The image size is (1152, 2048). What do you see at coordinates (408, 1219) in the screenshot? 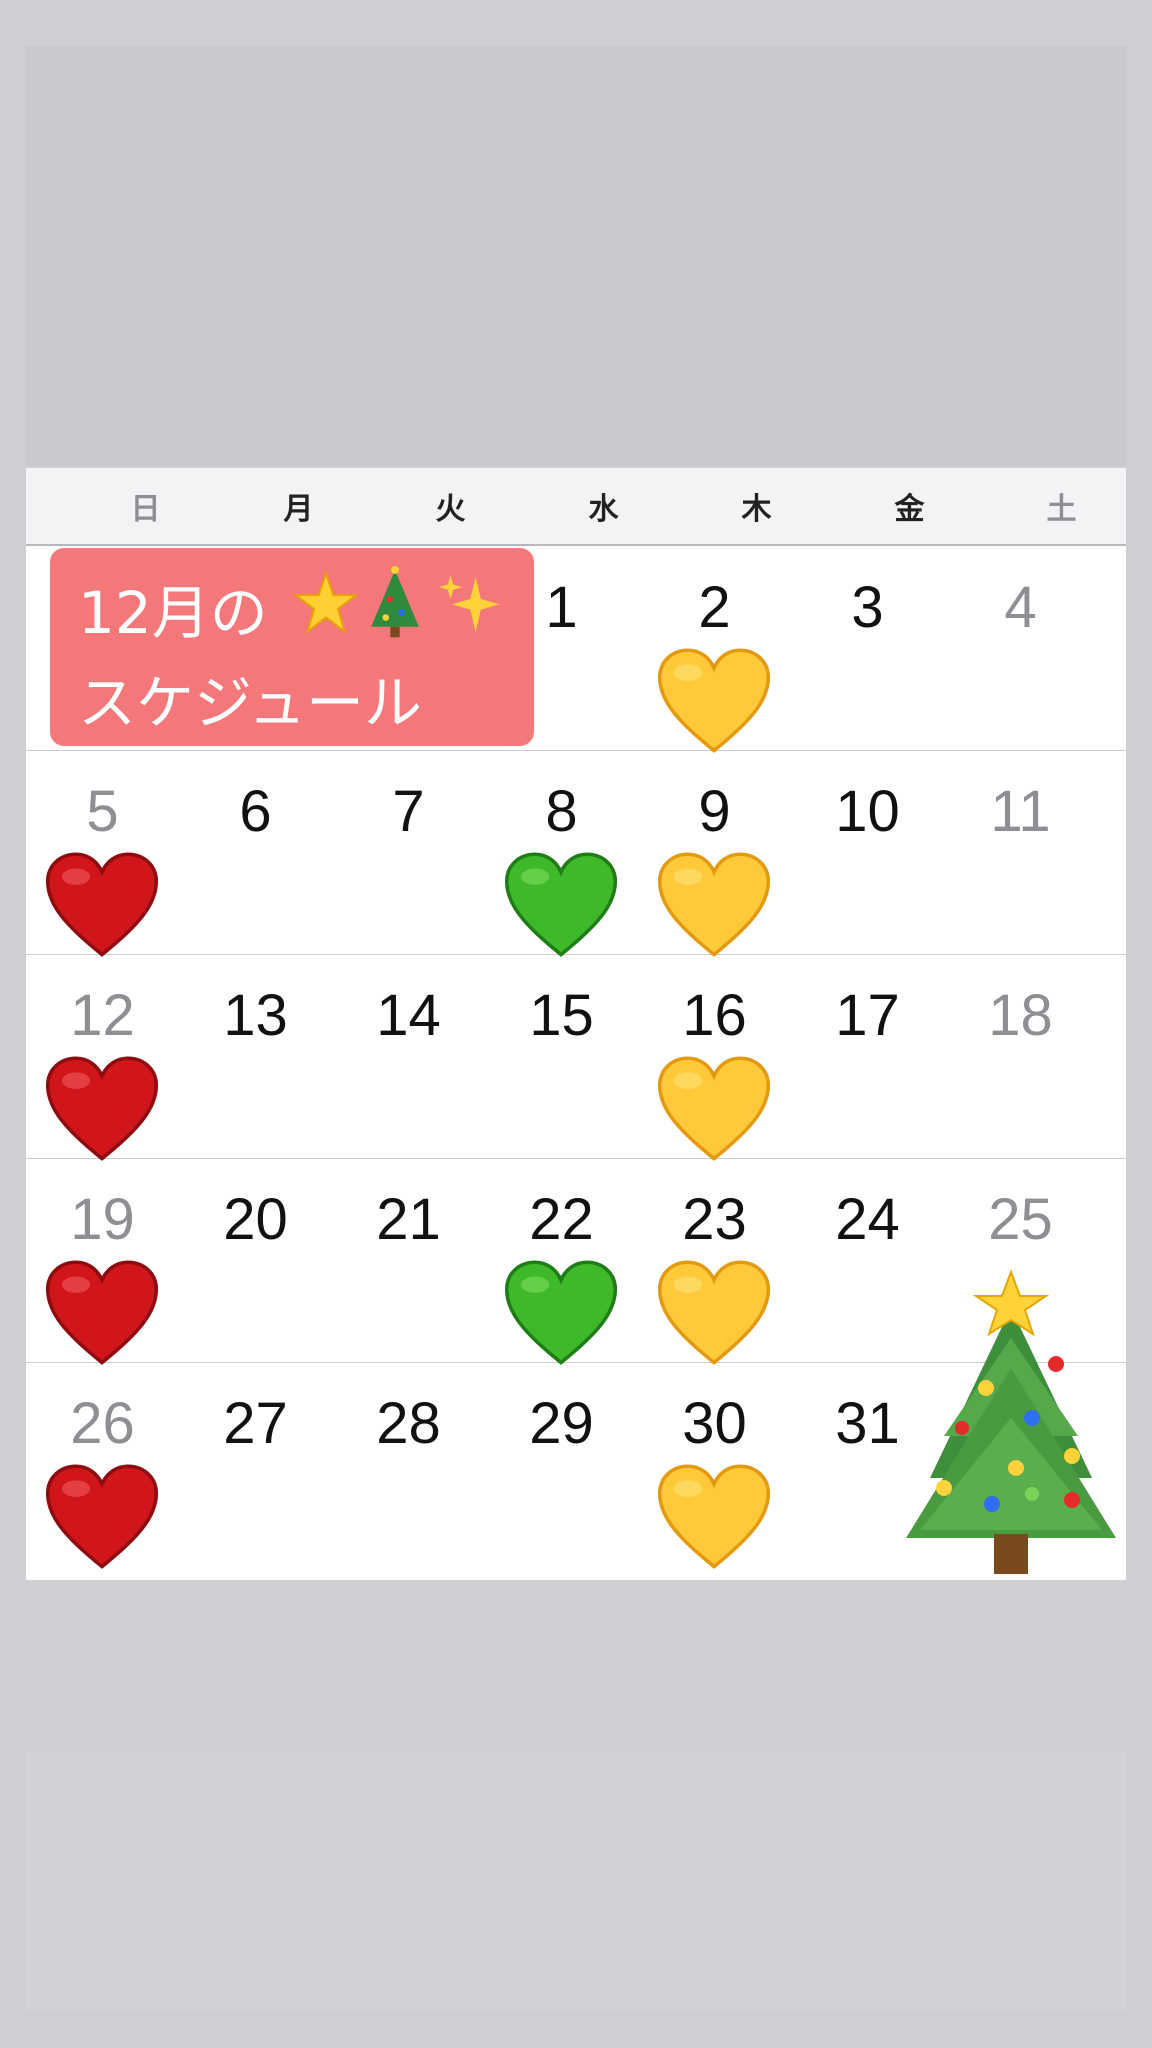
I see `day-number: 21` at bounding box center [408, 1219].